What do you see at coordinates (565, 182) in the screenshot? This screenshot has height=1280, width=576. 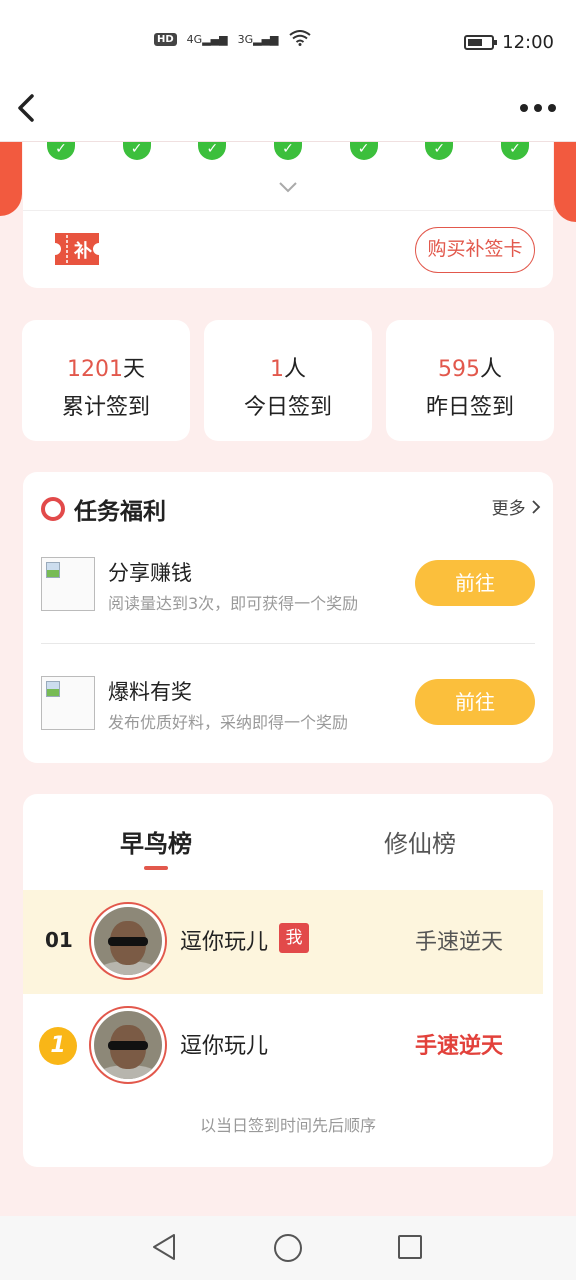 I see `header-decoration-right` at bounding box center [565, 182].